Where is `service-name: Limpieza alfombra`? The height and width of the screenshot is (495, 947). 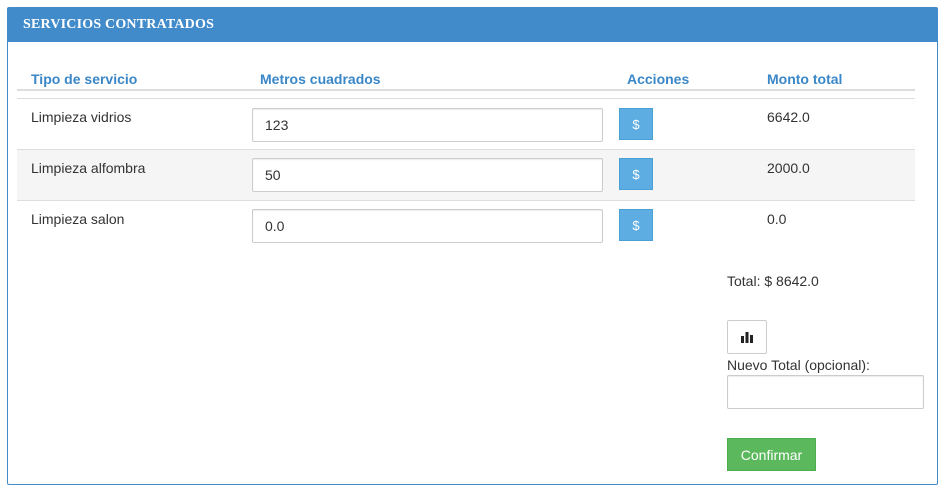
service-name: Limpieza alfombra is located at coordinates (88, 168).